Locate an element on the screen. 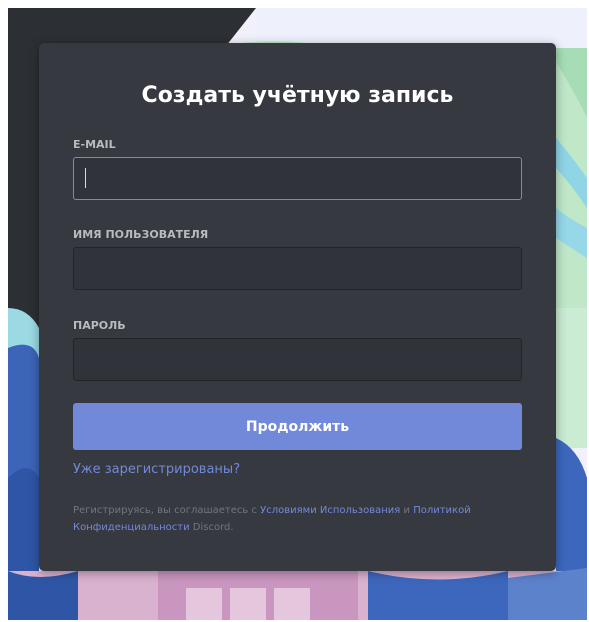  page-title: Создать учётную запись is located at coordinates (297, 95).